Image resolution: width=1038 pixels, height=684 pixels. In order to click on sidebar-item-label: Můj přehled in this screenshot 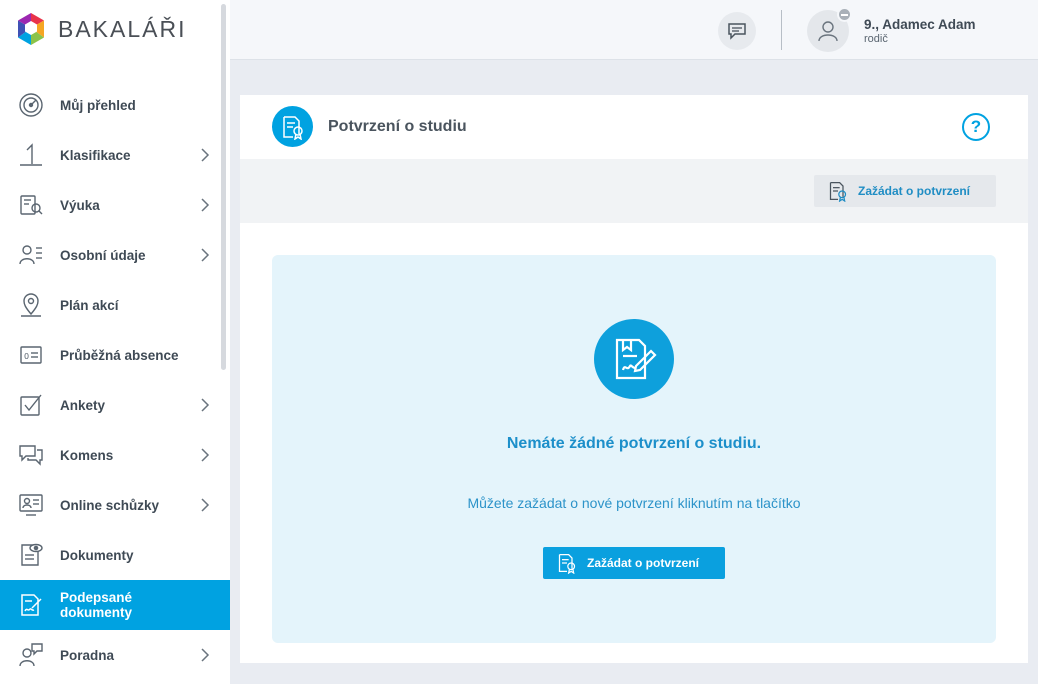, I will do `click(98, 105)`.